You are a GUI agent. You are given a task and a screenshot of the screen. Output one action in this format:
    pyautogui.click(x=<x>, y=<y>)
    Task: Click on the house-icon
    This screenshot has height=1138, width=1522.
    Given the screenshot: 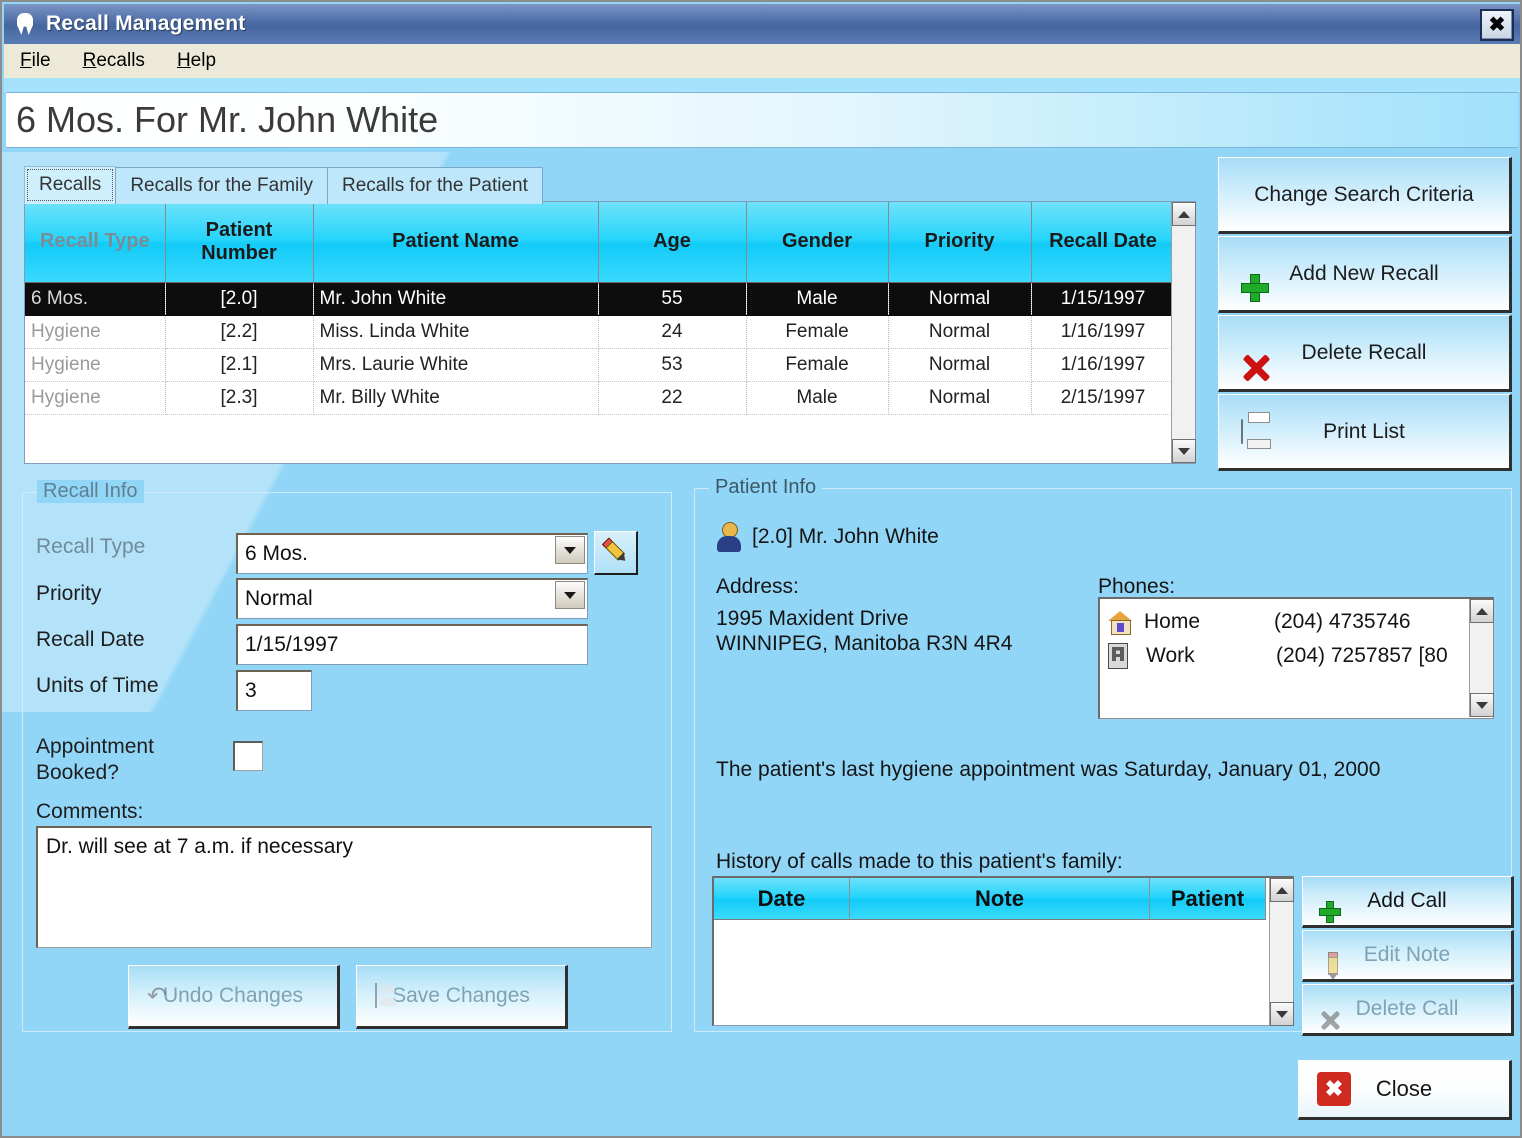 What is the action you would take?
    pyautogui.click(x=1120, y=623)
    